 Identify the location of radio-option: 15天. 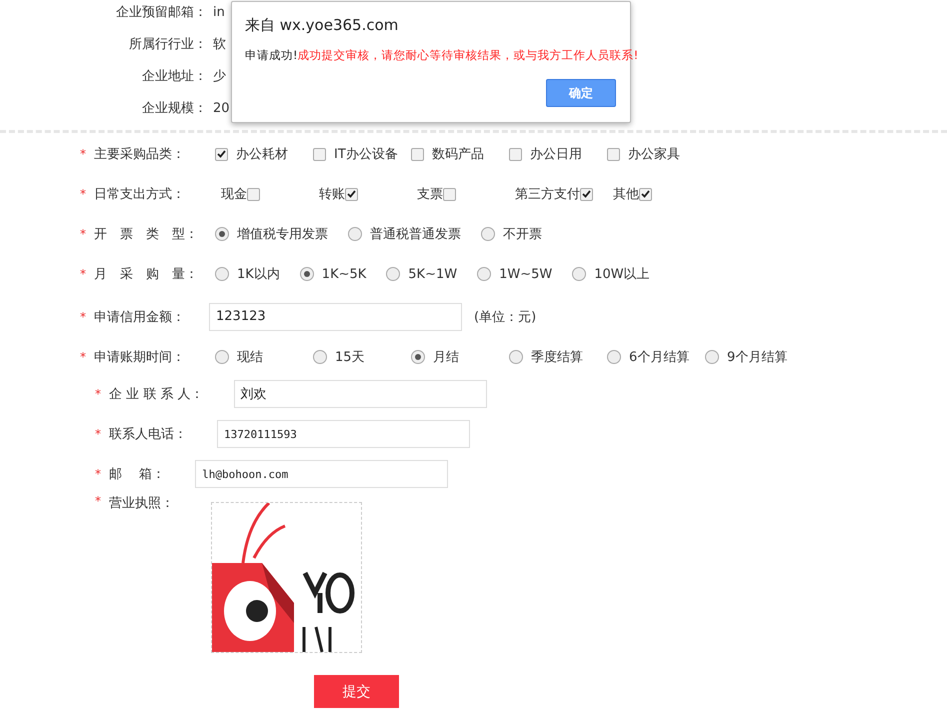
(362, 357).